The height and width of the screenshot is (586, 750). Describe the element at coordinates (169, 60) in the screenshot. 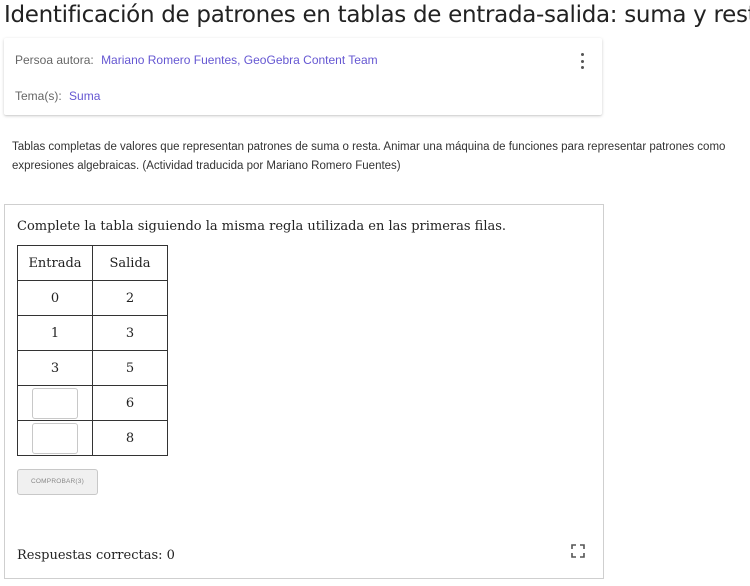

I see `author-link-1: Mariano Romero Fuentes` at that location.